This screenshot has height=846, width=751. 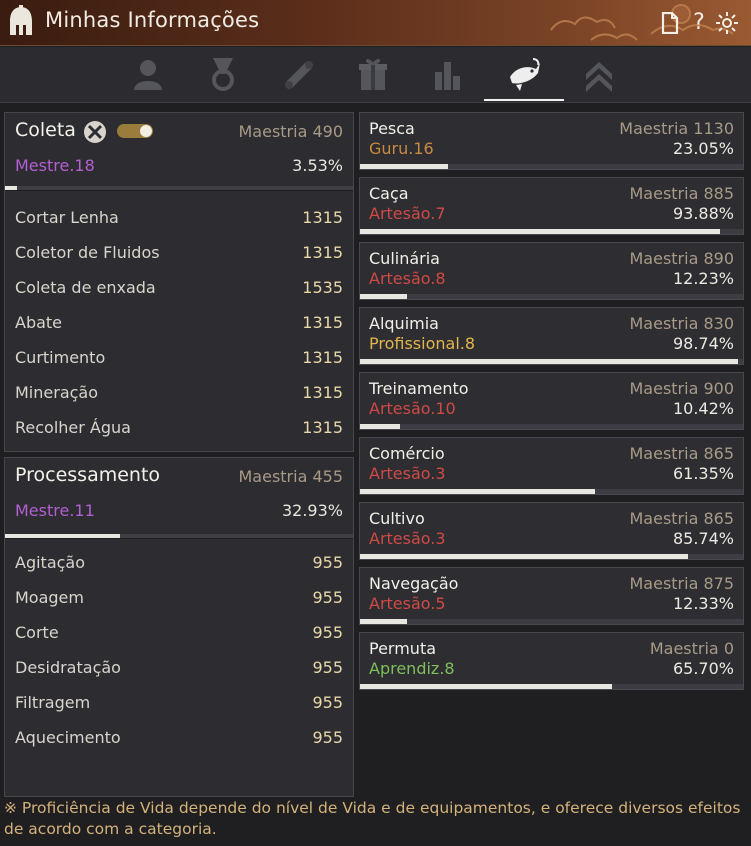 I want to click on skill-value: 1535, so click(x=322, y=287).